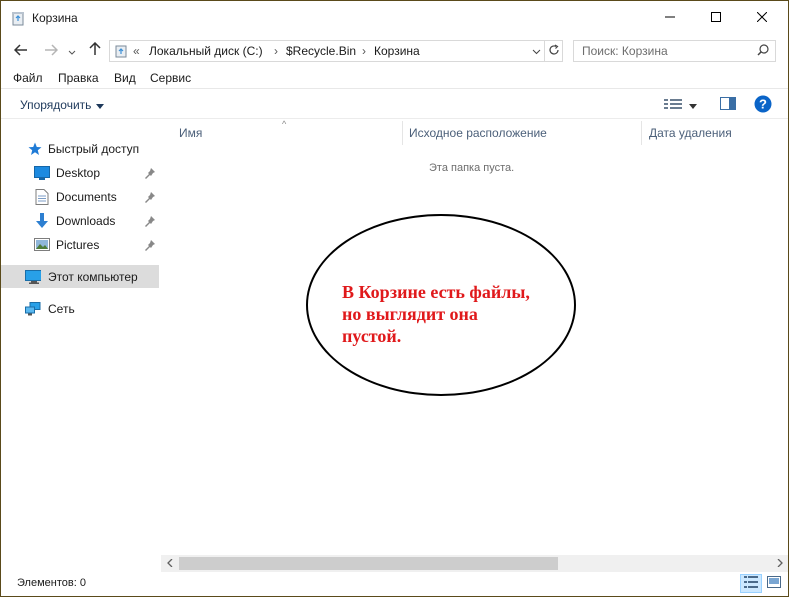 The image size is (789, 597). What do you see at coordinates (86, 220) in the screenshot?
I see `nav-item-downloads-label: Downloads` at bounding box center [86, 220].